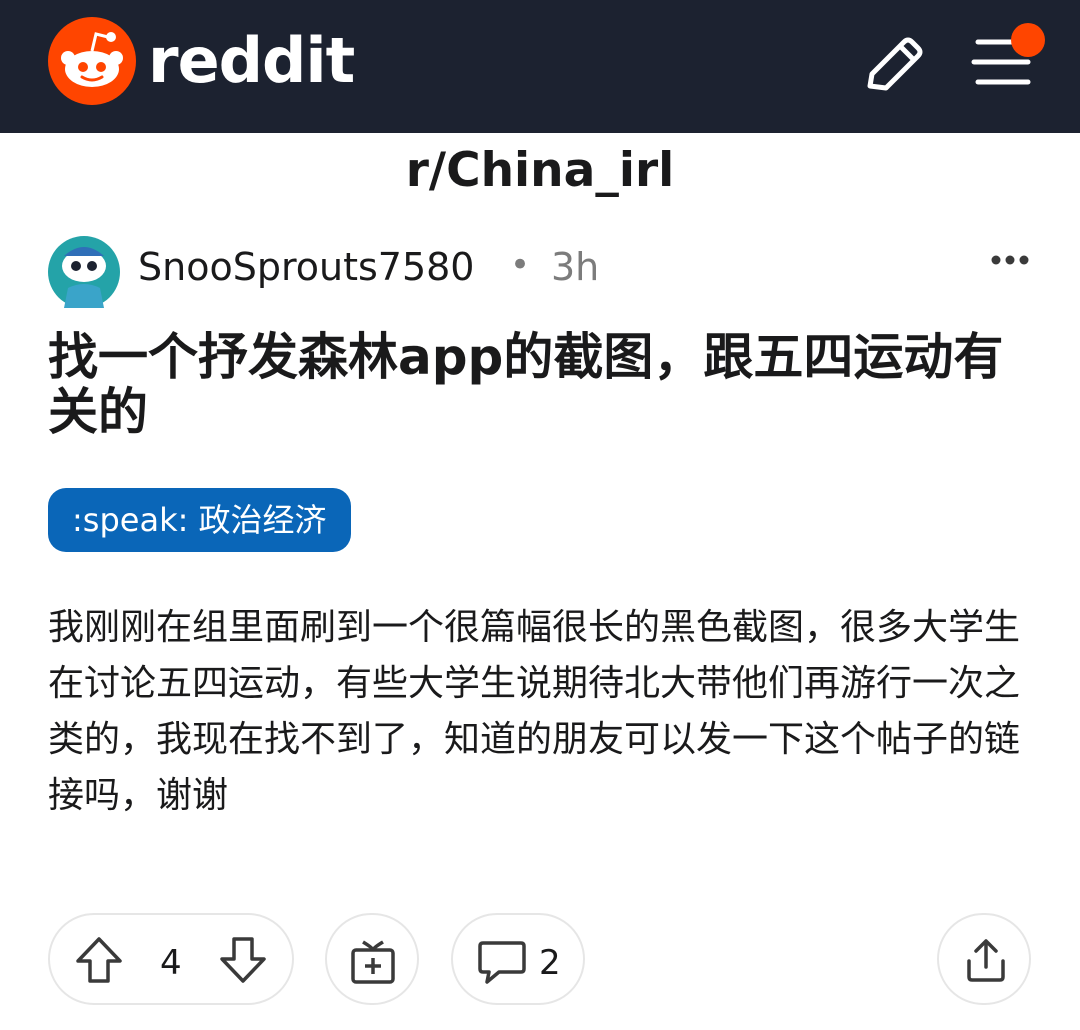 The image size is (1080, 1030). I want to click on subreddit-name: r/China_irl, so click(540, 170).